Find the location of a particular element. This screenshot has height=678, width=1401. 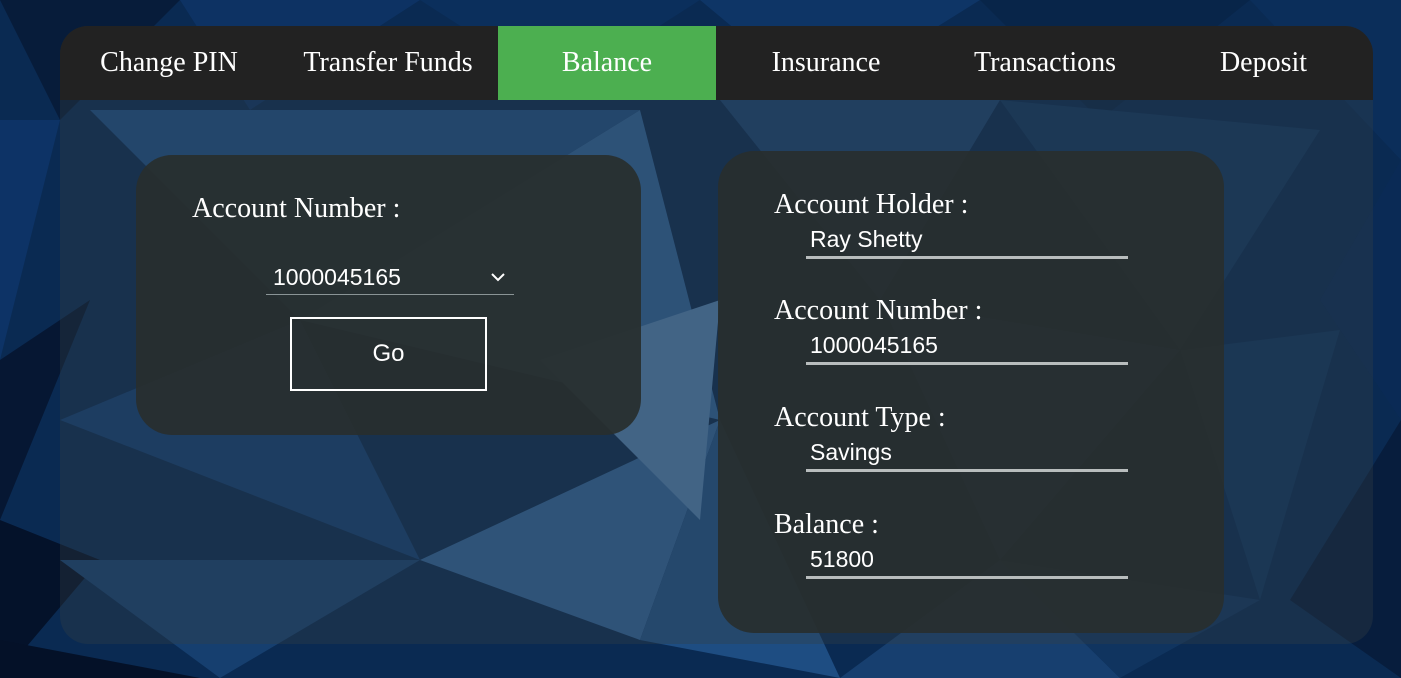

tab-insurance: Insurance is located at coordinates (826, 63).